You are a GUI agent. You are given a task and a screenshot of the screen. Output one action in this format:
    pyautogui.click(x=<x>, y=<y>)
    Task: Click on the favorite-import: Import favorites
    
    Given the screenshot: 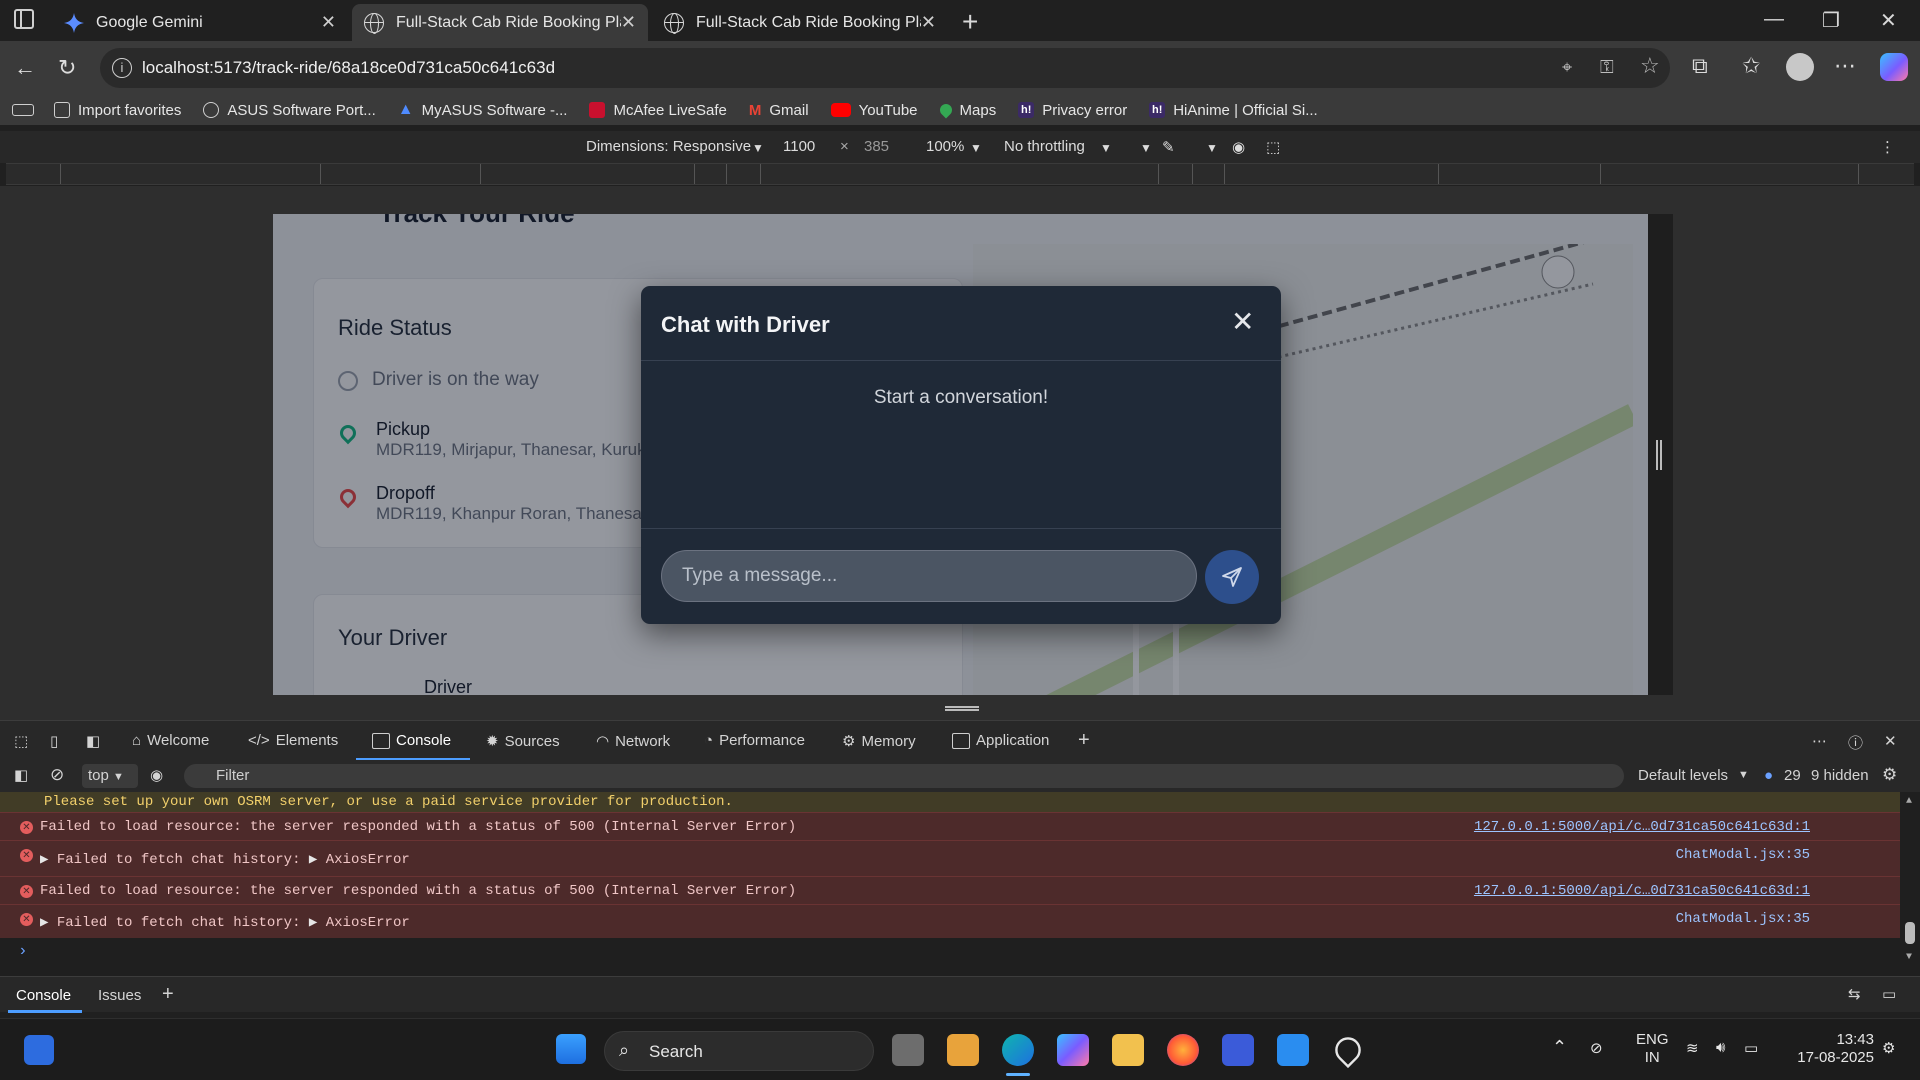 What is the action you would take?
    pyautogui.click(x=117, y=110)
    